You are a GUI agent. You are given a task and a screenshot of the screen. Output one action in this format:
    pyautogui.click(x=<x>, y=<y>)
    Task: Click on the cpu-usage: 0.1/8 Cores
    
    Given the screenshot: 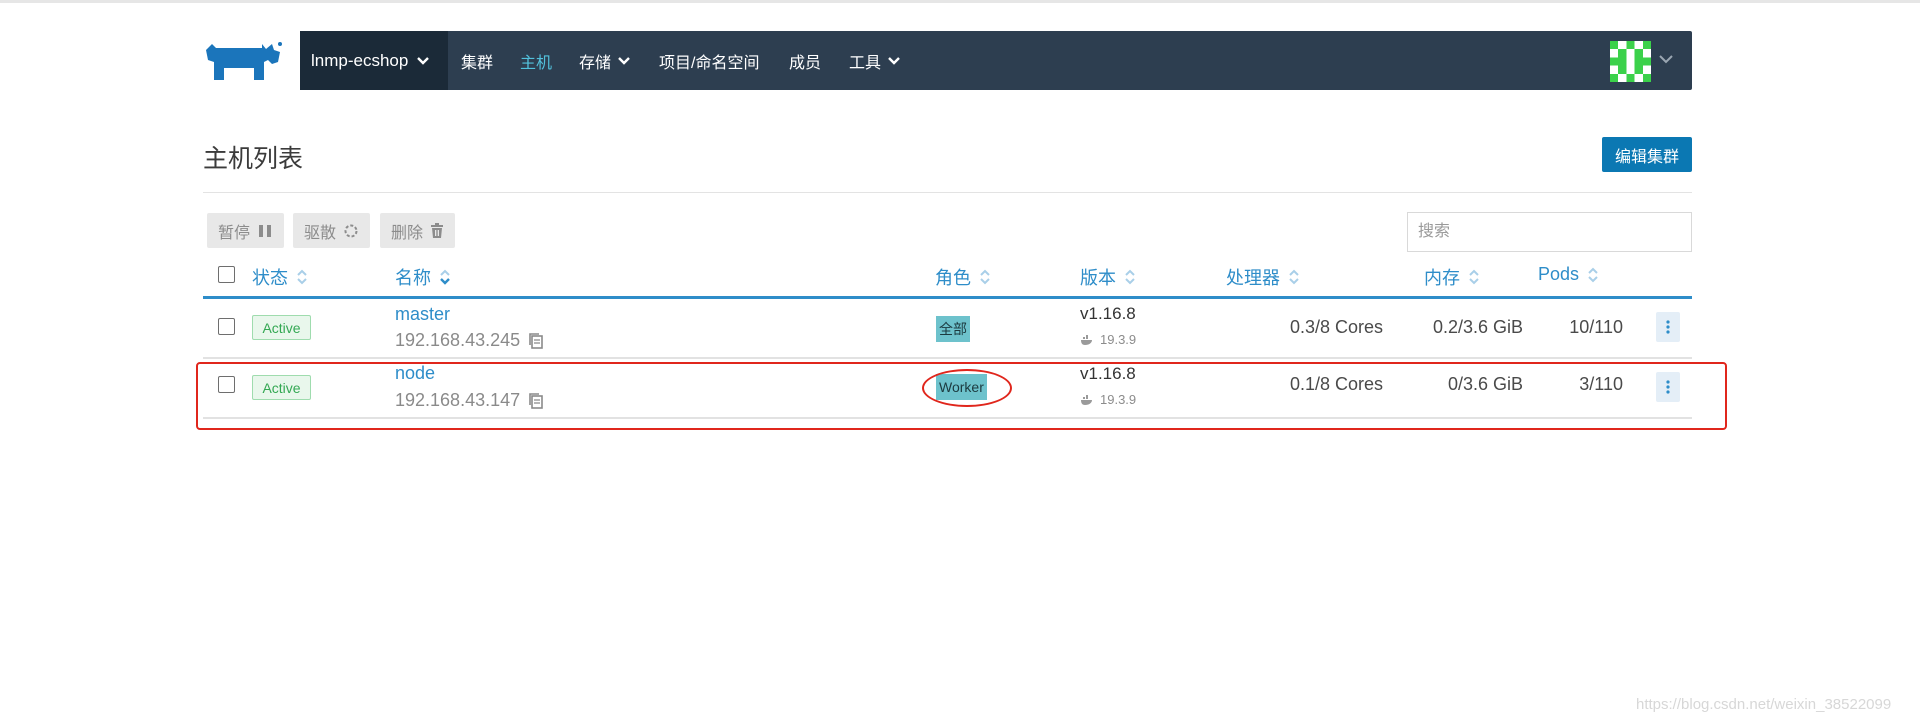 What is the action you would take?
    pyautogui.click(x=1336, y=384)
    